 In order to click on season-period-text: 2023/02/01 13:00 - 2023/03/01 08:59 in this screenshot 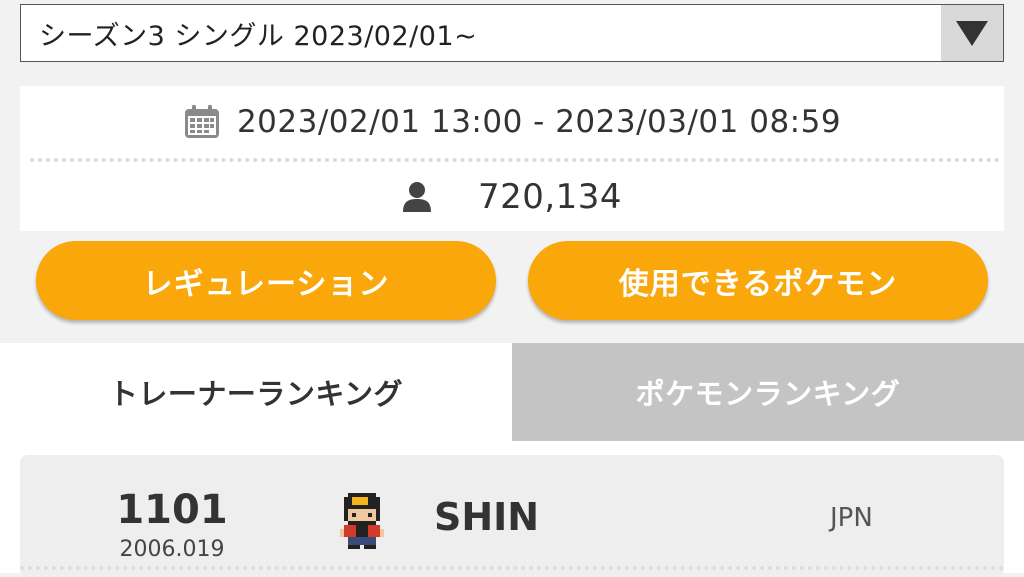, I will do `click(539, 122)`.